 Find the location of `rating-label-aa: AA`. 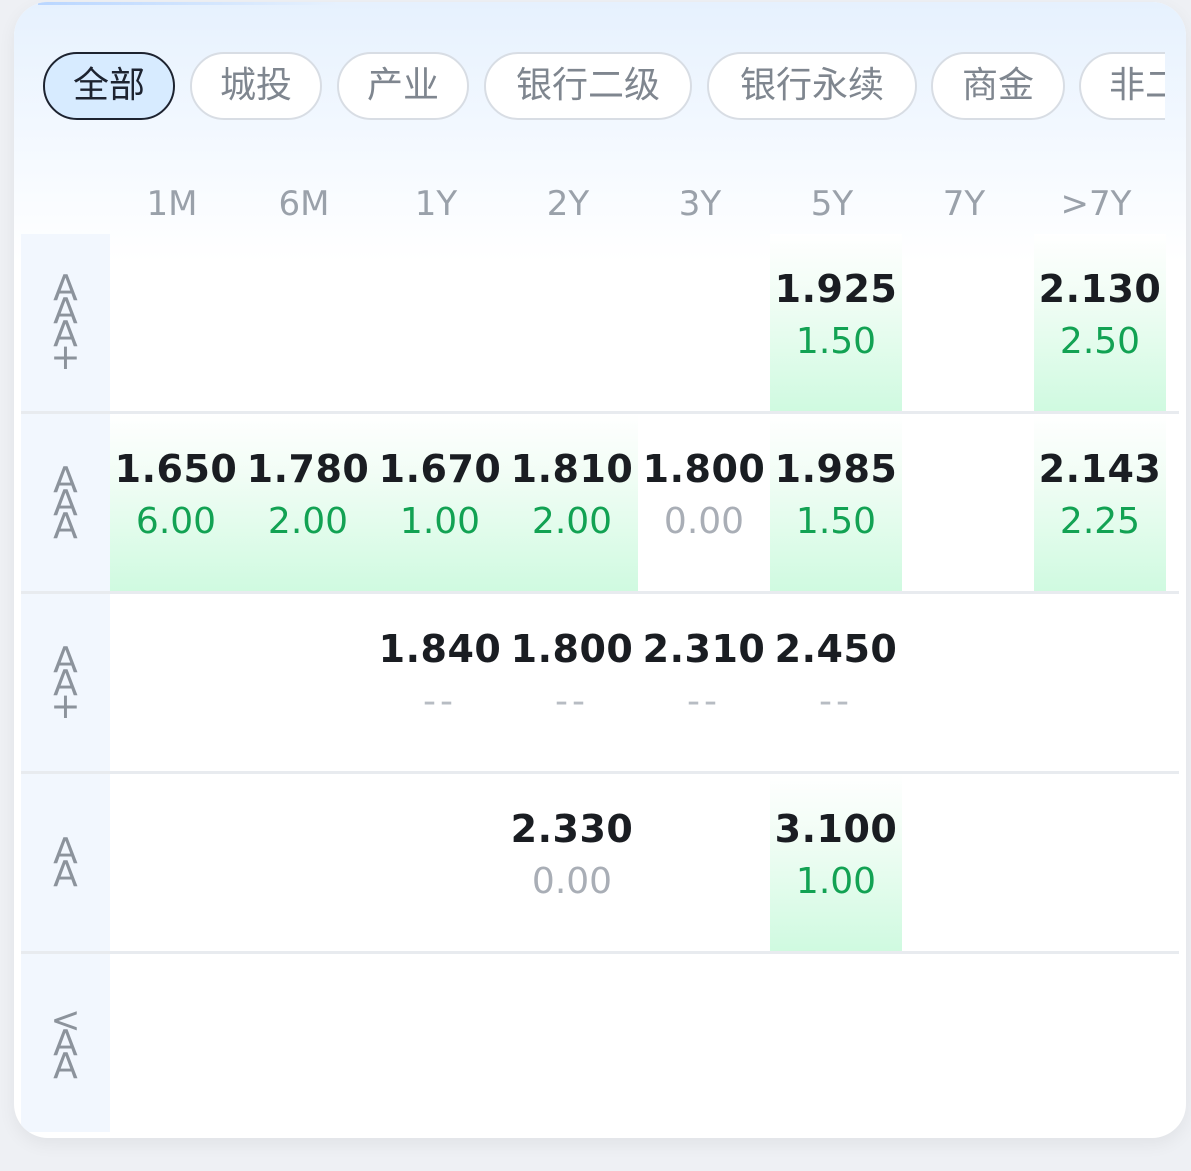

rating-label-aa: AA is located at coordinates (65, 864).